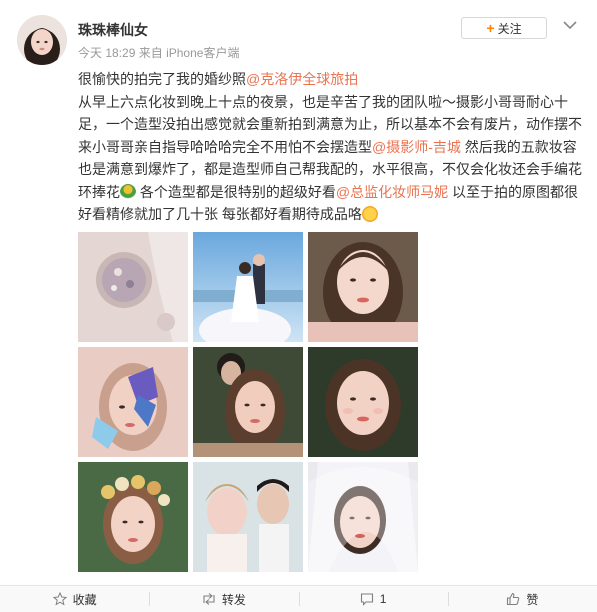  What do you see at coordinates (366, 599) in the screenshot?
I see `comment-icon` at bounding box center [366, 599].